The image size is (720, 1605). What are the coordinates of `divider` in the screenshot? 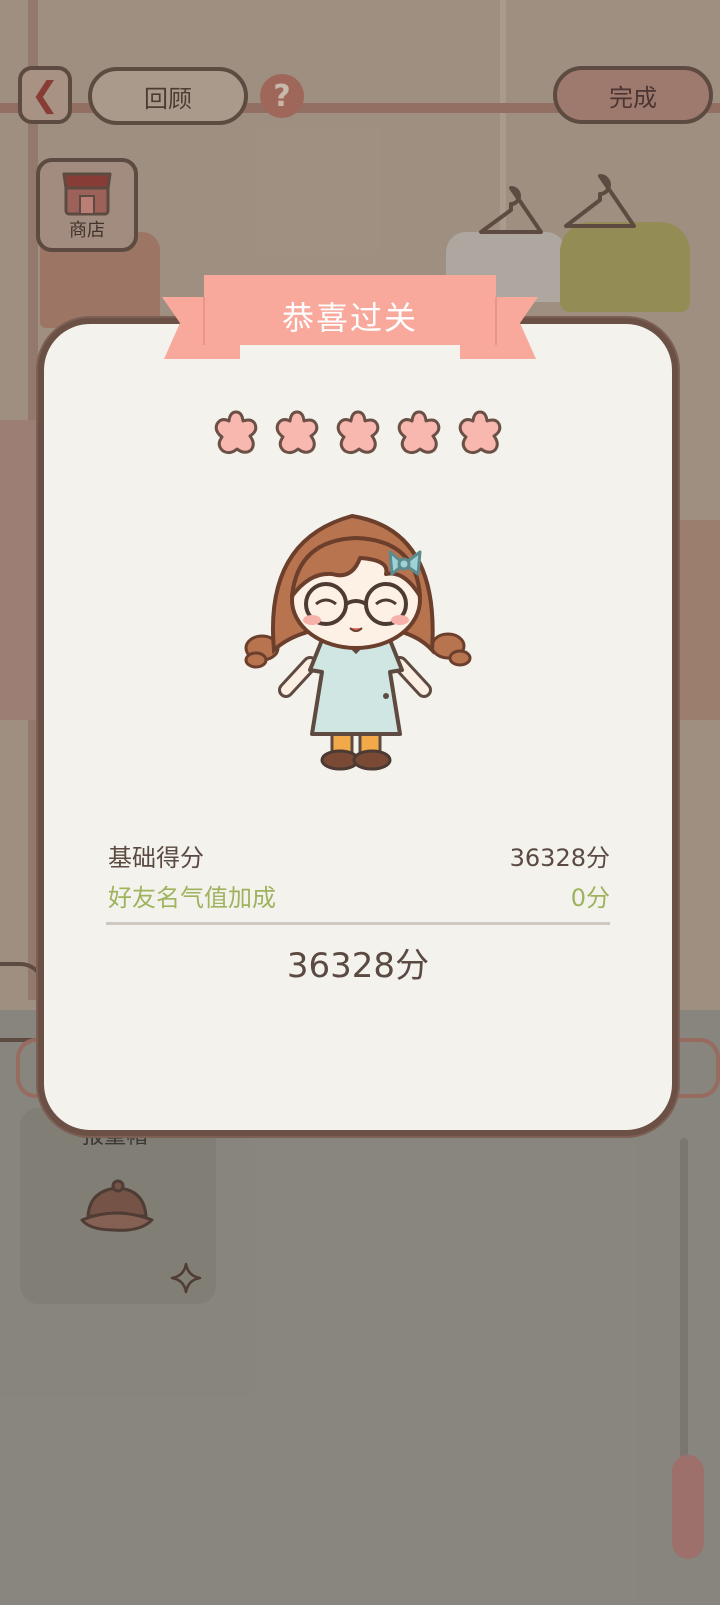 It's located at (358, 923).